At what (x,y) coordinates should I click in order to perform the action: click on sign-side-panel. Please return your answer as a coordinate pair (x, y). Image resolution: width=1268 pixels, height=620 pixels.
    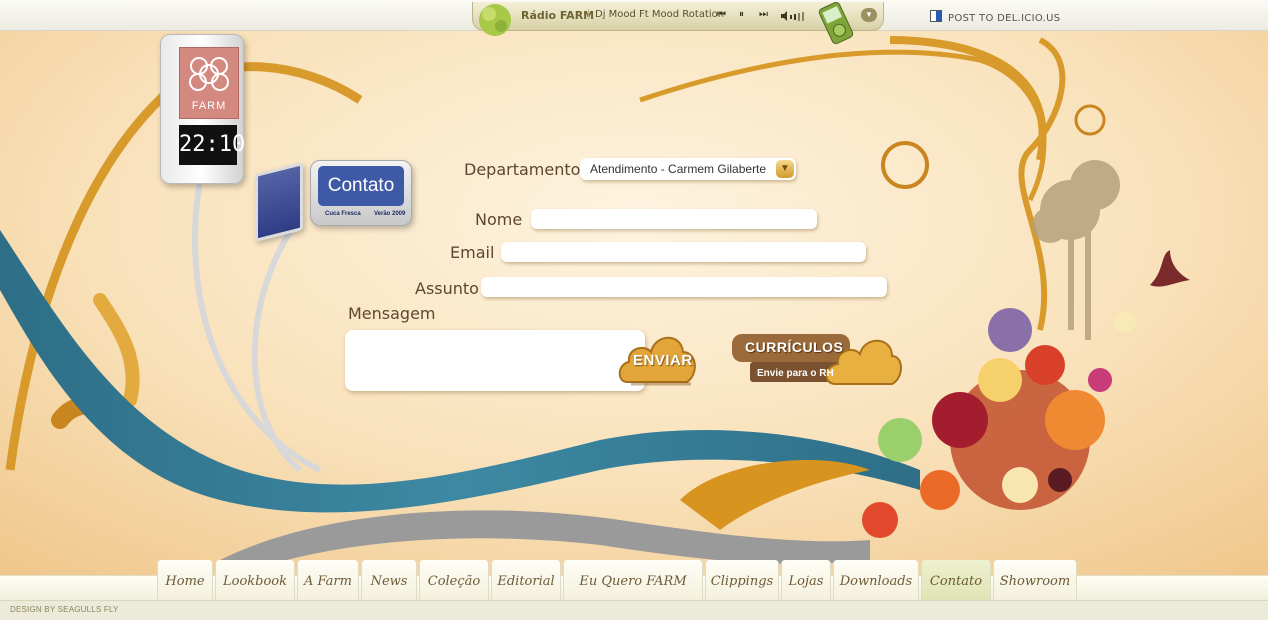
    Looking at the image, I should click on (279, 202).